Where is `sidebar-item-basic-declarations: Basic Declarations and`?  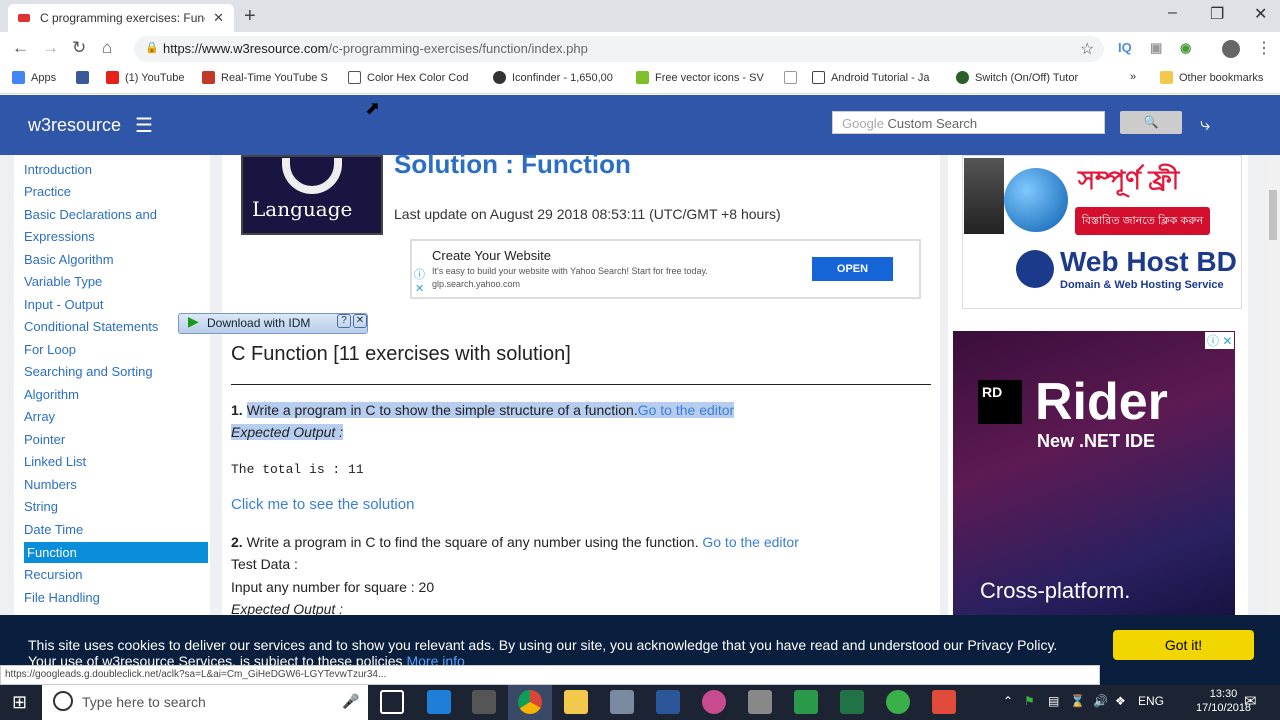
sidebar-item-basic-declarations: Basic Declarations and is located at coordinates (90, 214).